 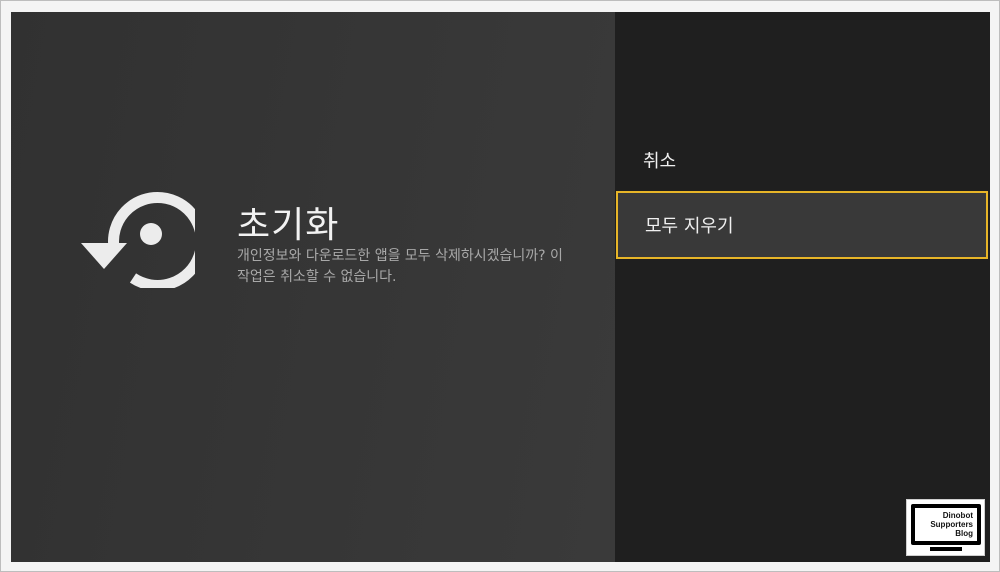 What do you see at coordinates (400, 256) in the screenshot?
I see `description-line-1: 개인정보와 다운로드한 앱을 모두 삭제하시겠습니까? 이` at bounding box center [400, 256].